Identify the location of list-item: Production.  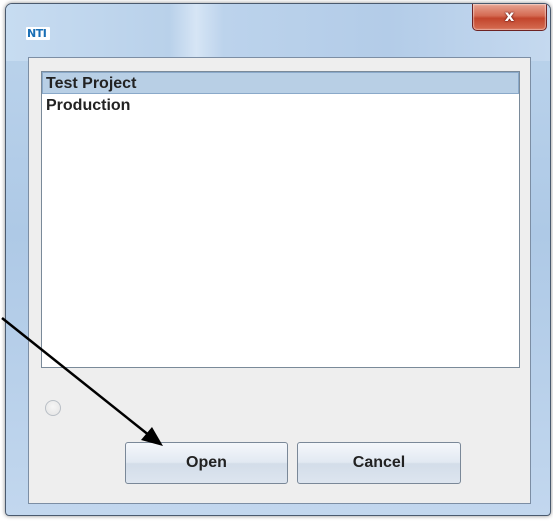
(280, 105).